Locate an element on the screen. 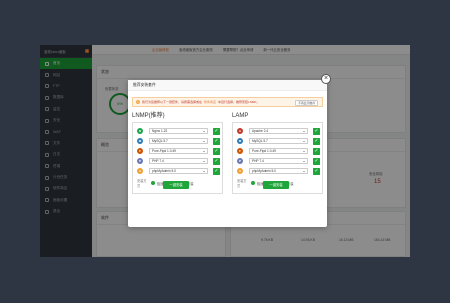 The image size is (450, 303). lnmp-row-mysql: M MySQL 5.7 ✓ is located at coordinates (177, 141).